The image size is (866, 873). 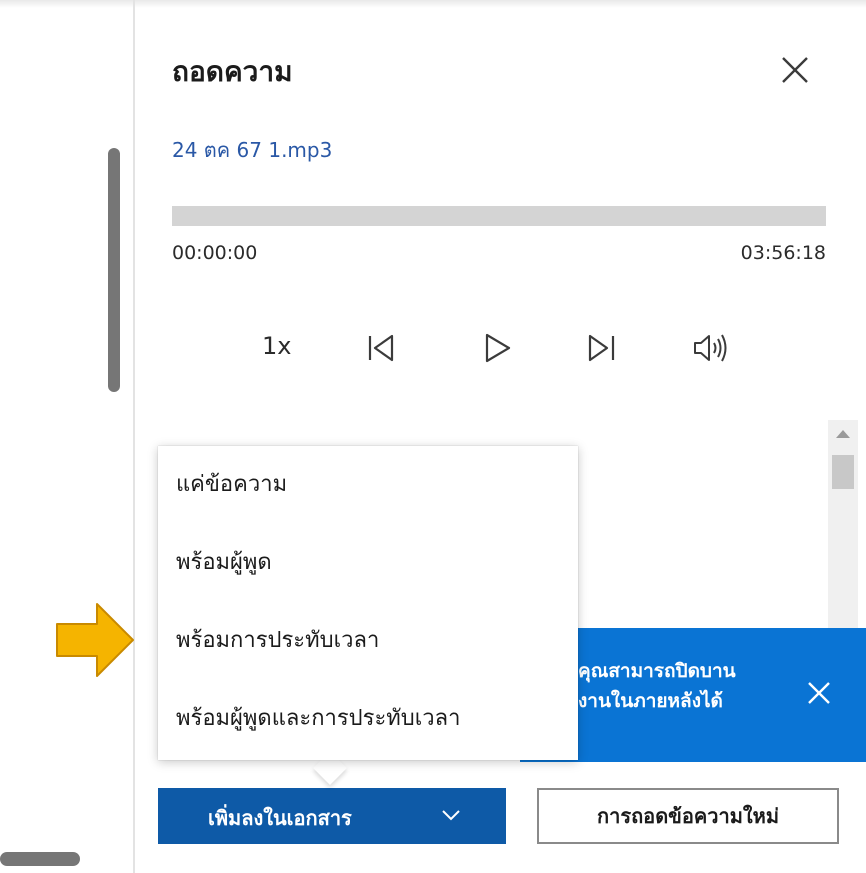 I want to click on chevron-down-icon, so click(x=451, y=815).